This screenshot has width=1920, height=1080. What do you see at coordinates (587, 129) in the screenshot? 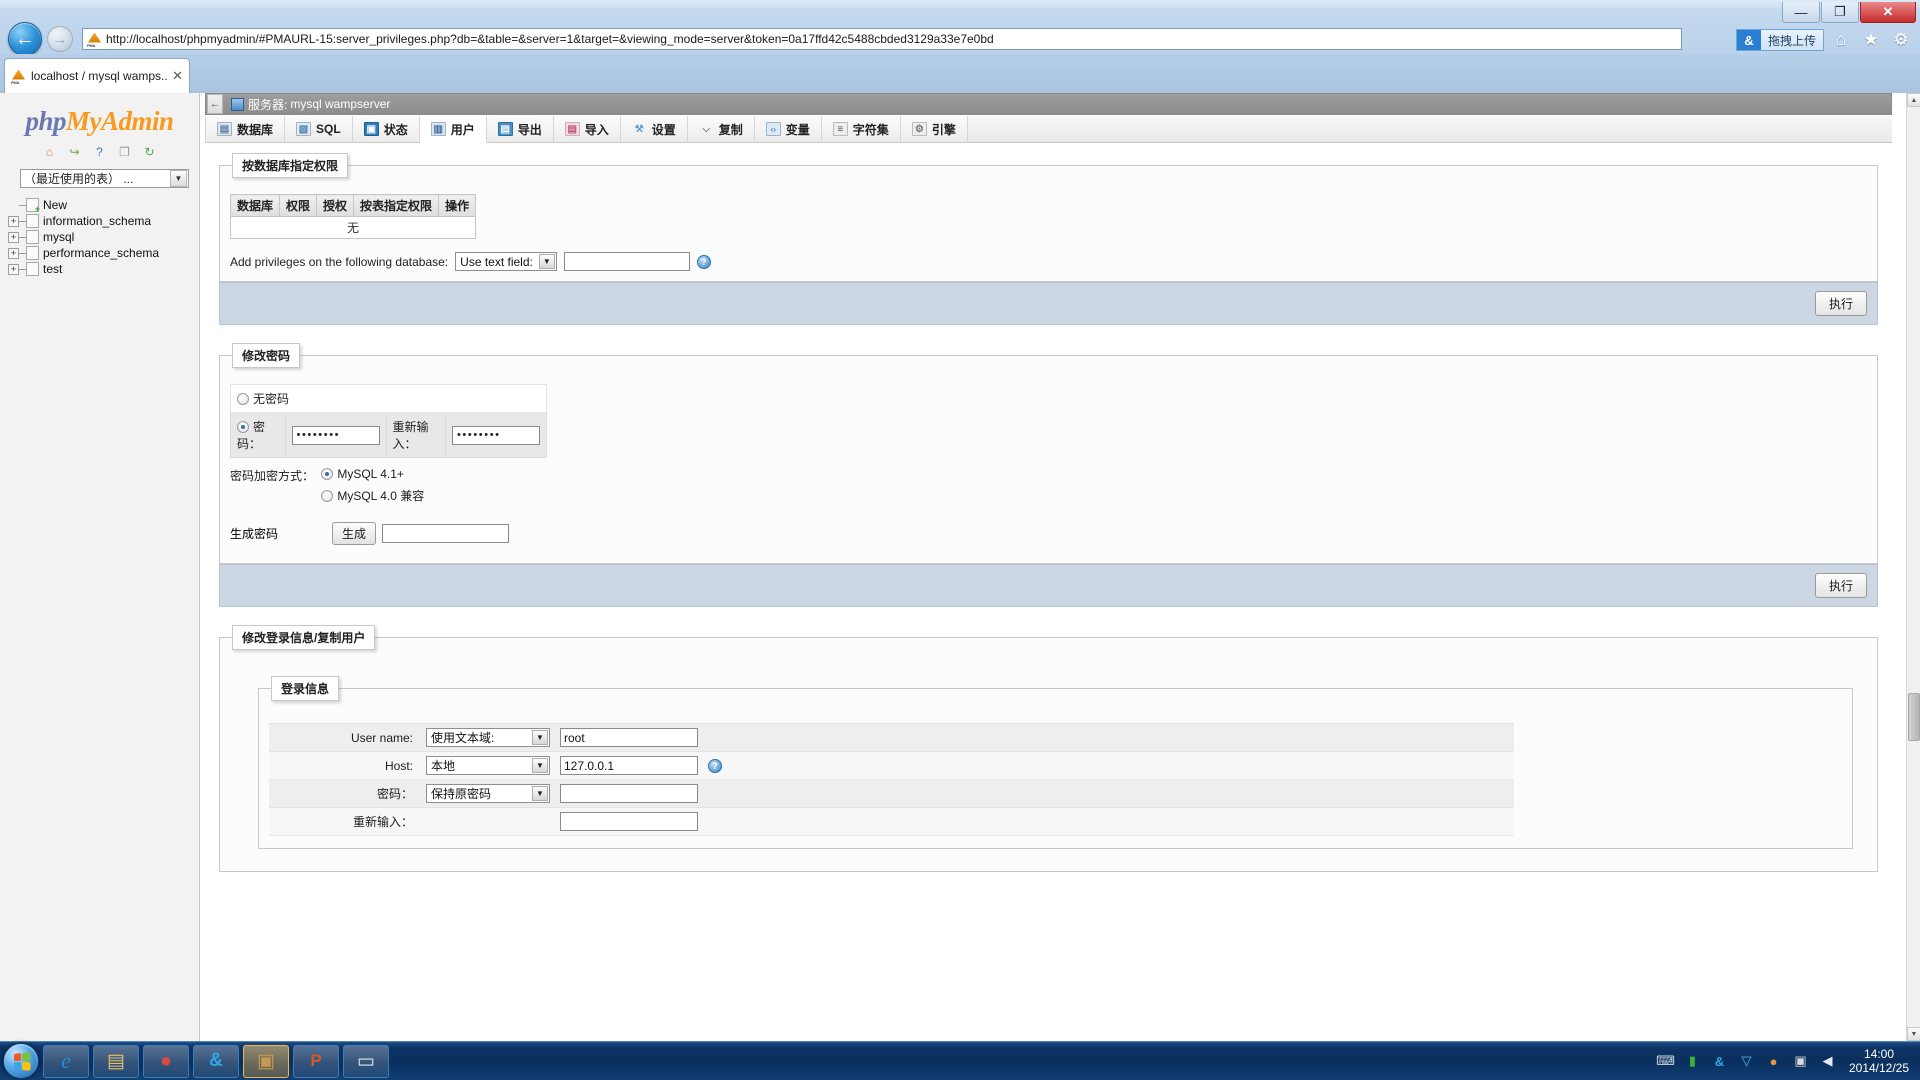
I see `tab-import: ▤ 导入` at bounding box center [587, 129].